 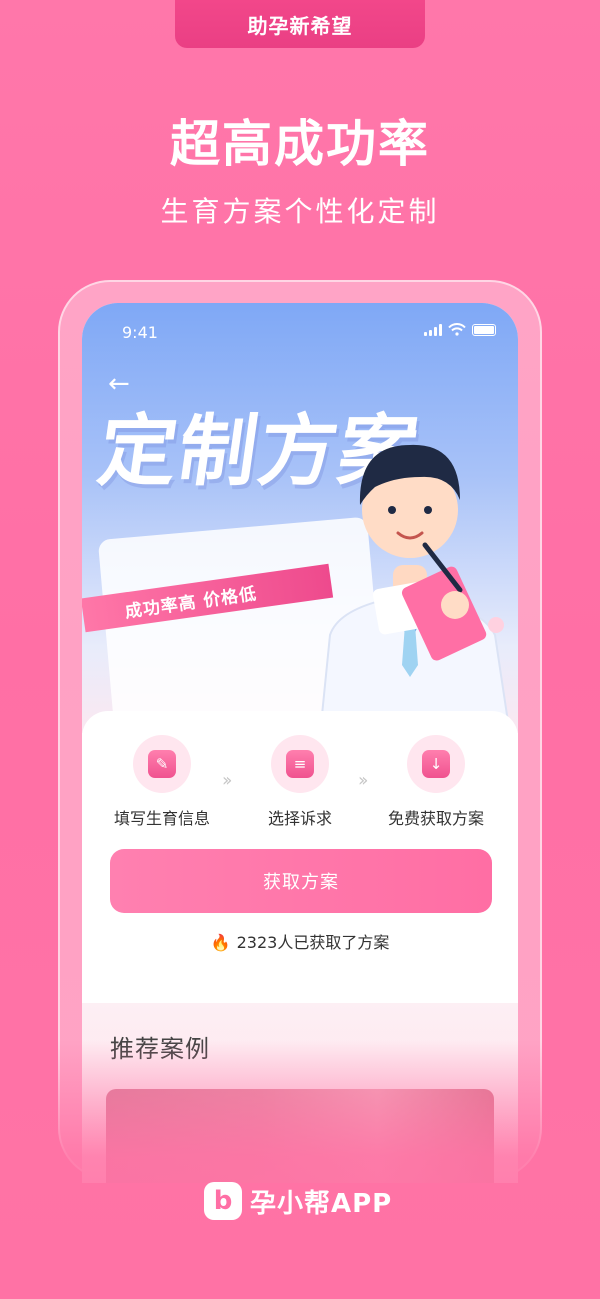 I want to click on step-fill-info: ✎ 填写生育信息, so click(x=162, y=782).